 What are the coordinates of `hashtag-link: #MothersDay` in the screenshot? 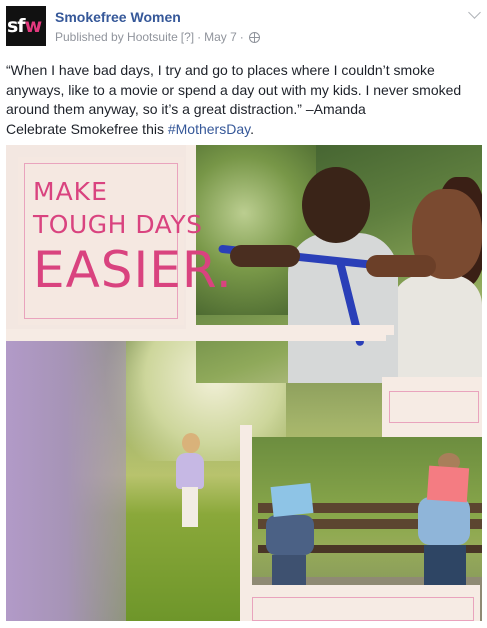 It's located at (209, 129).